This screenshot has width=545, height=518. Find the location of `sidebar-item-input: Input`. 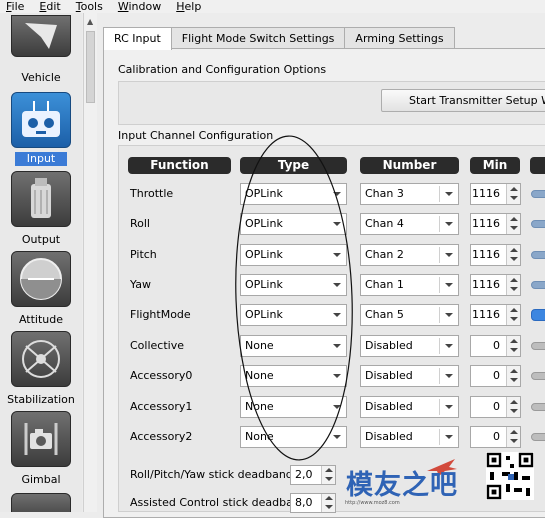

sidebar-item-input: Input is located at coordinates (41, 159).